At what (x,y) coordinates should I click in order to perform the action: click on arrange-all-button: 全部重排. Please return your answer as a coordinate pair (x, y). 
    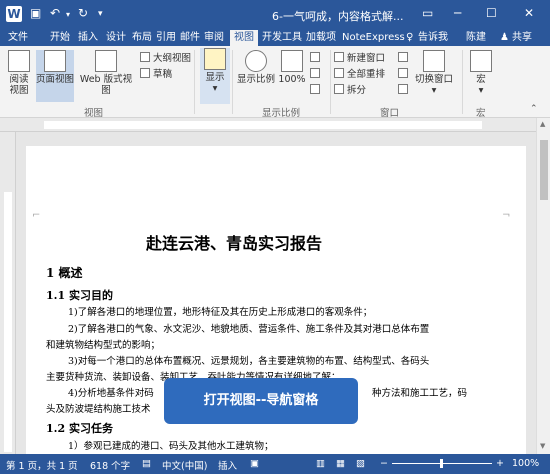
    Looking at the image, I should click on (359, 74).